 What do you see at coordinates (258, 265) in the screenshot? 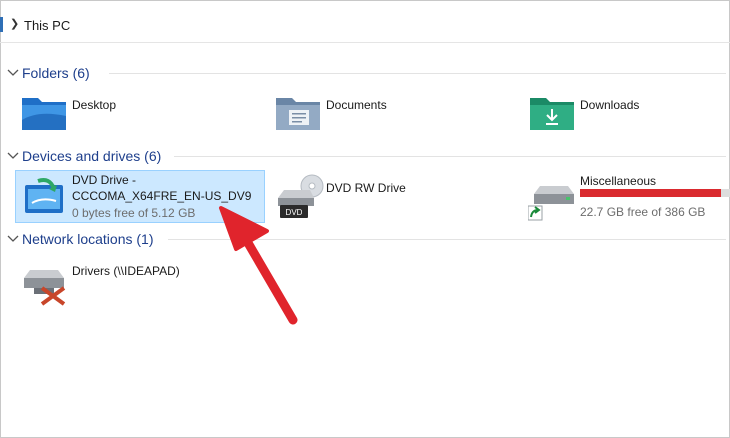
I see `annotation-arrow-icon` at bounding box center [258, 265].